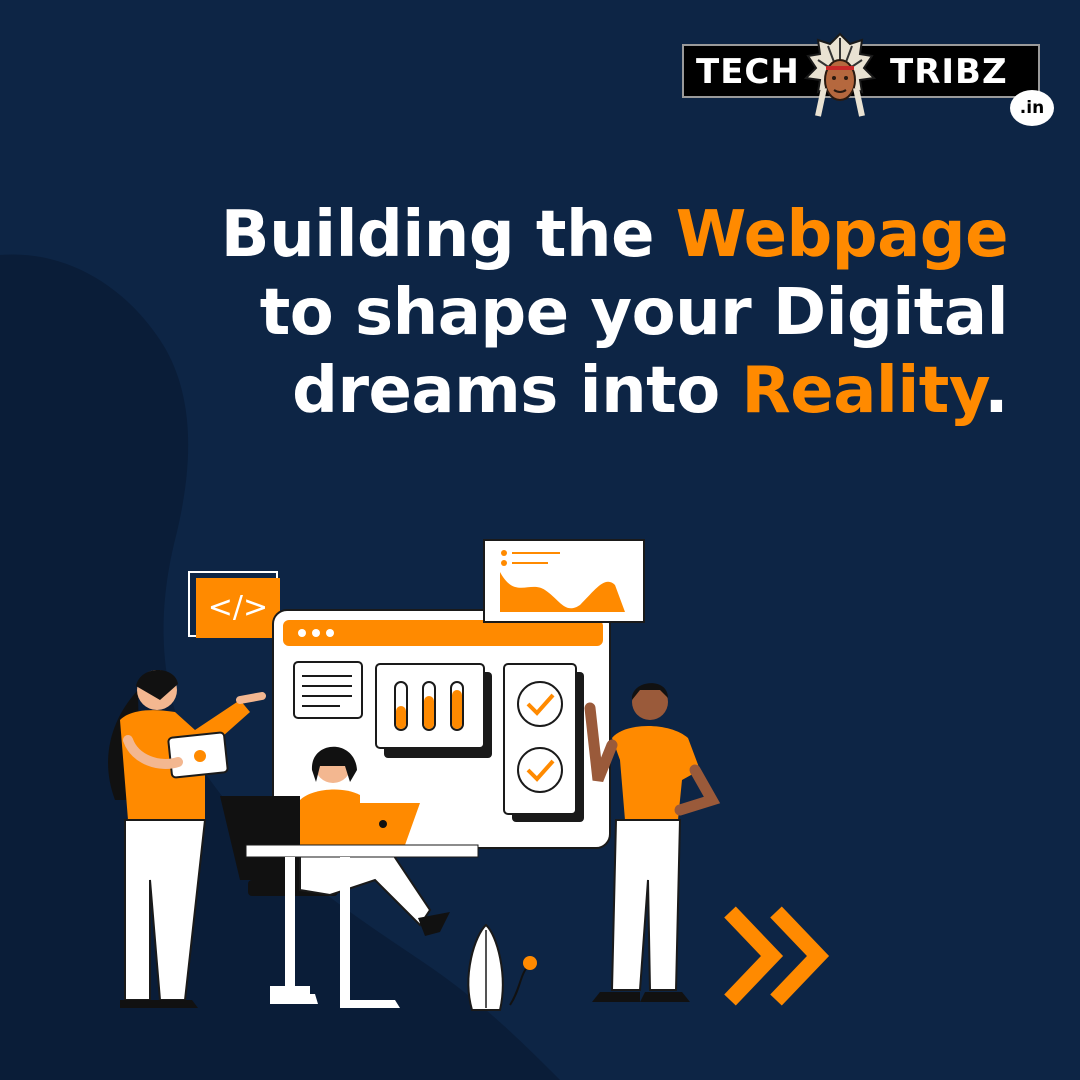 Image resolution: width=1080 pixels, height=1080 pixels. I want to click on code-tag-label: </>, so click(238, 607).